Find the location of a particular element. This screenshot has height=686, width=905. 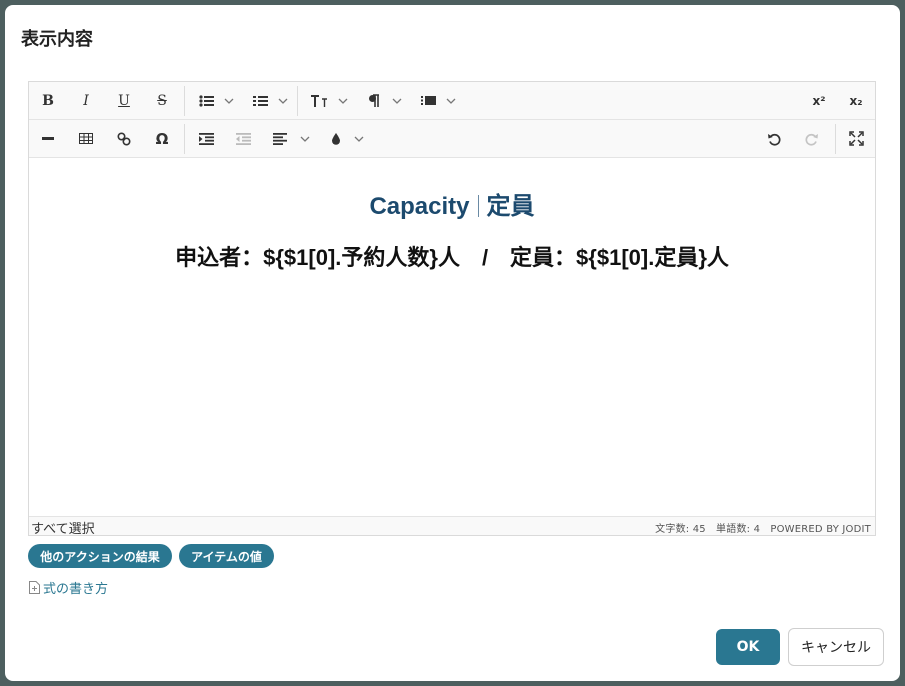

link-button is located at coordinates (124, 138).